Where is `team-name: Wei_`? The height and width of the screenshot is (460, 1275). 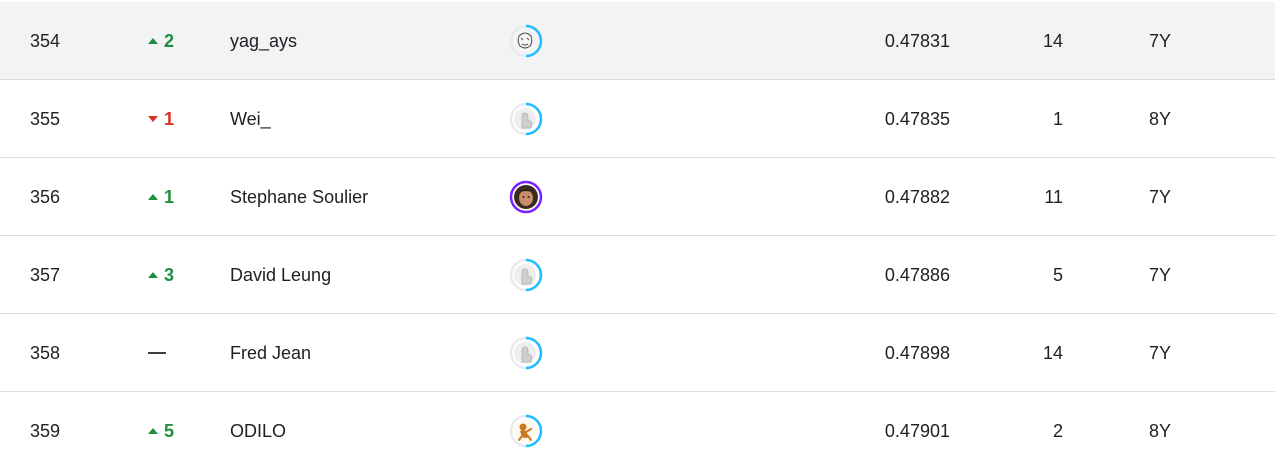
team-name: Wei_ is located at coordinates (360, 119).